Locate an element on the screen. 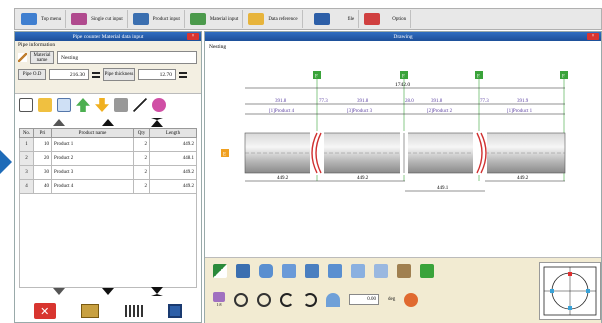 Image resolution: width=602 pixels, height=323 pixels. close-button: × is located at coordinates (193, 36).